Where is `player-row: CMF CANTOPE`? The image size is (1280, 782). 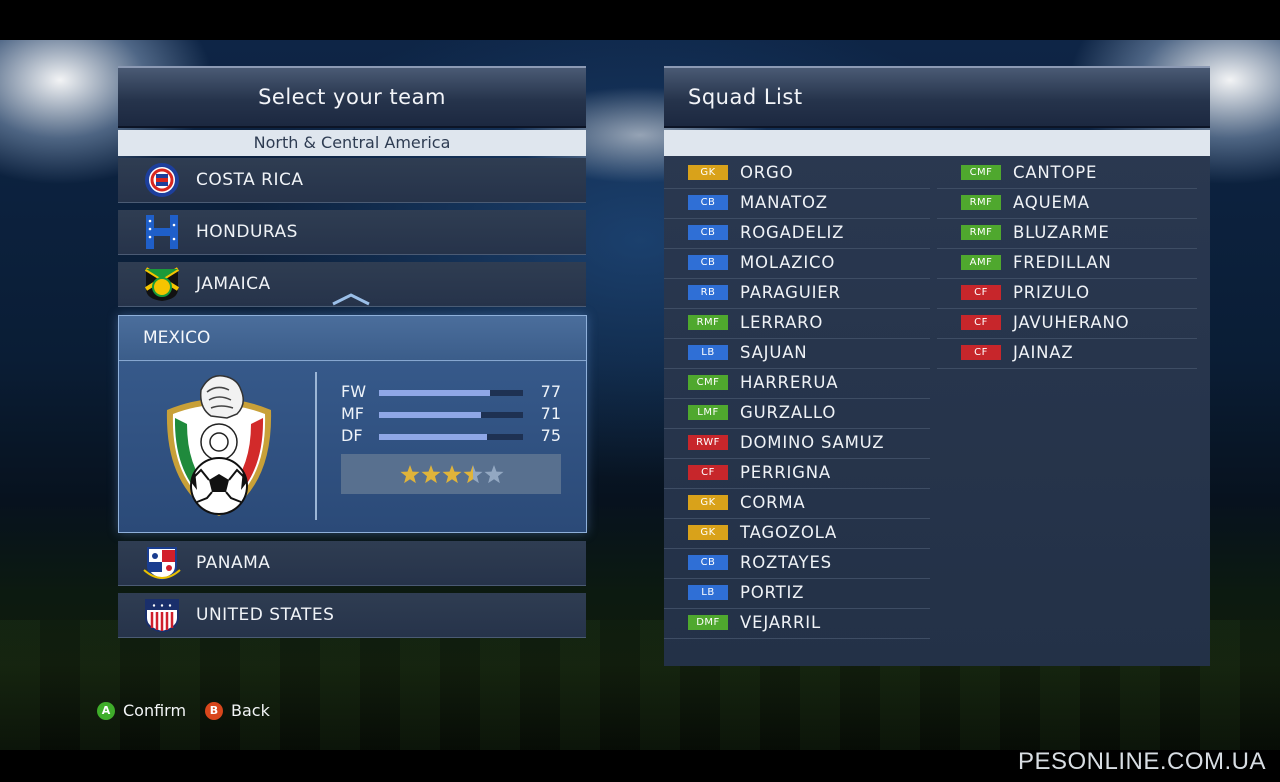
player-row: CMF CANTOPE is located at coordinates (1067, 173).